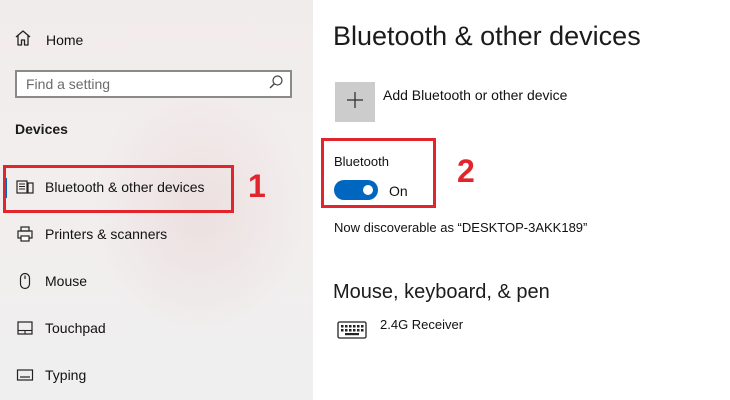  I want to click on sidebar-item-printers: Printers & scanners, so click(156, 234).